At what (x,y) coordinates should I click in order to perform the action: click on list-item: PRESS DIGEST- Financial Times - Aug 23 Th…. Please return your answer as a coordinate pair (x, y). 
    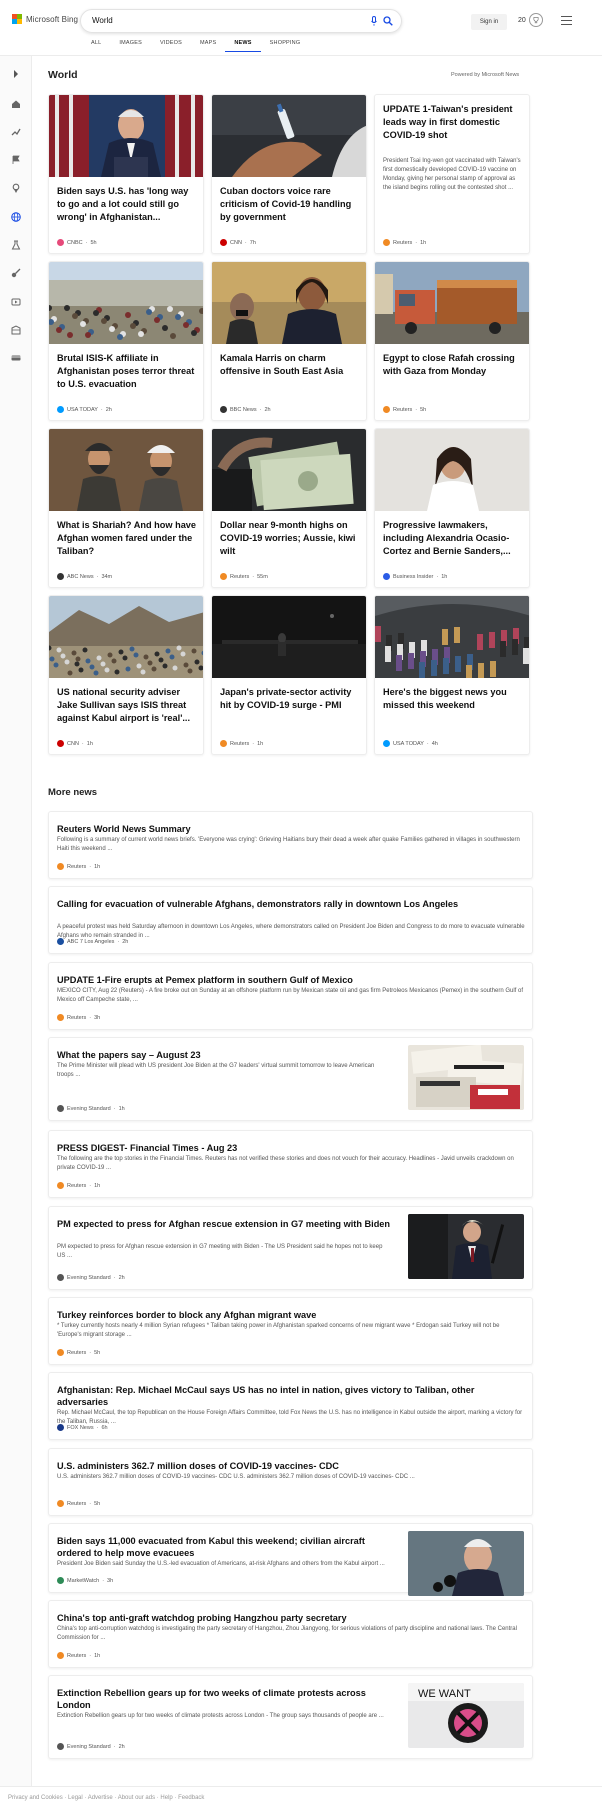
    Looking at the image, I should click on (290, 1164).